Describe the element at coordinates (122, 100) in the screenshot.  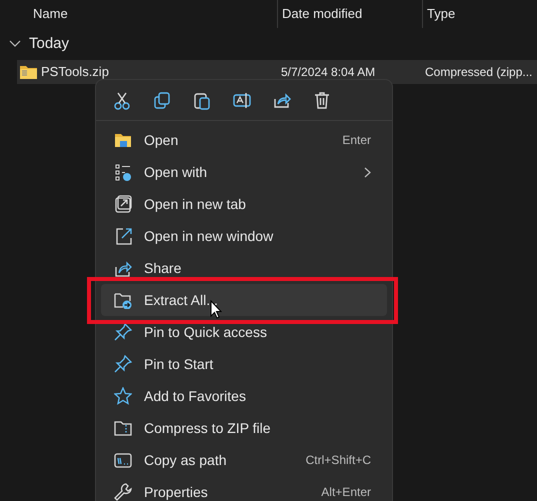
I see `cut-icon` at that location.